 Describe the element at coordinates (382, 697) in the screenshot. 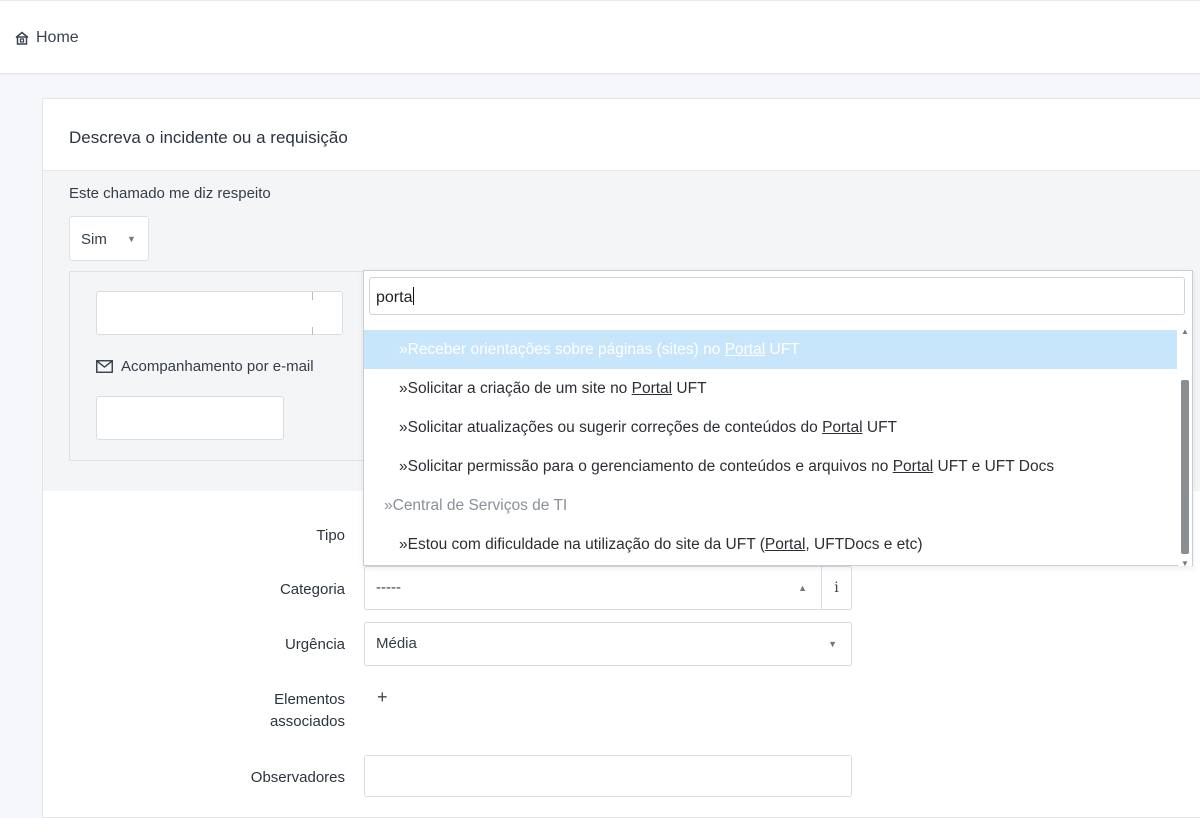

I see `add-element-button: +` at that location.